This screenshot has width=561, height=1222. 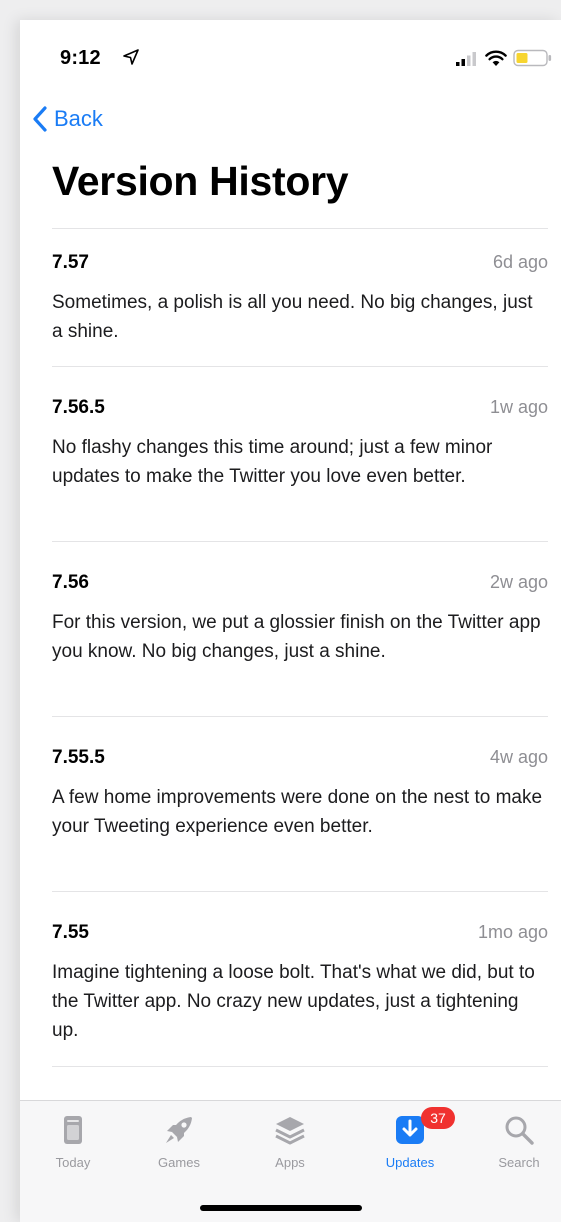 I want to click on cellular-signal-icon, so click(x=466, y=59).